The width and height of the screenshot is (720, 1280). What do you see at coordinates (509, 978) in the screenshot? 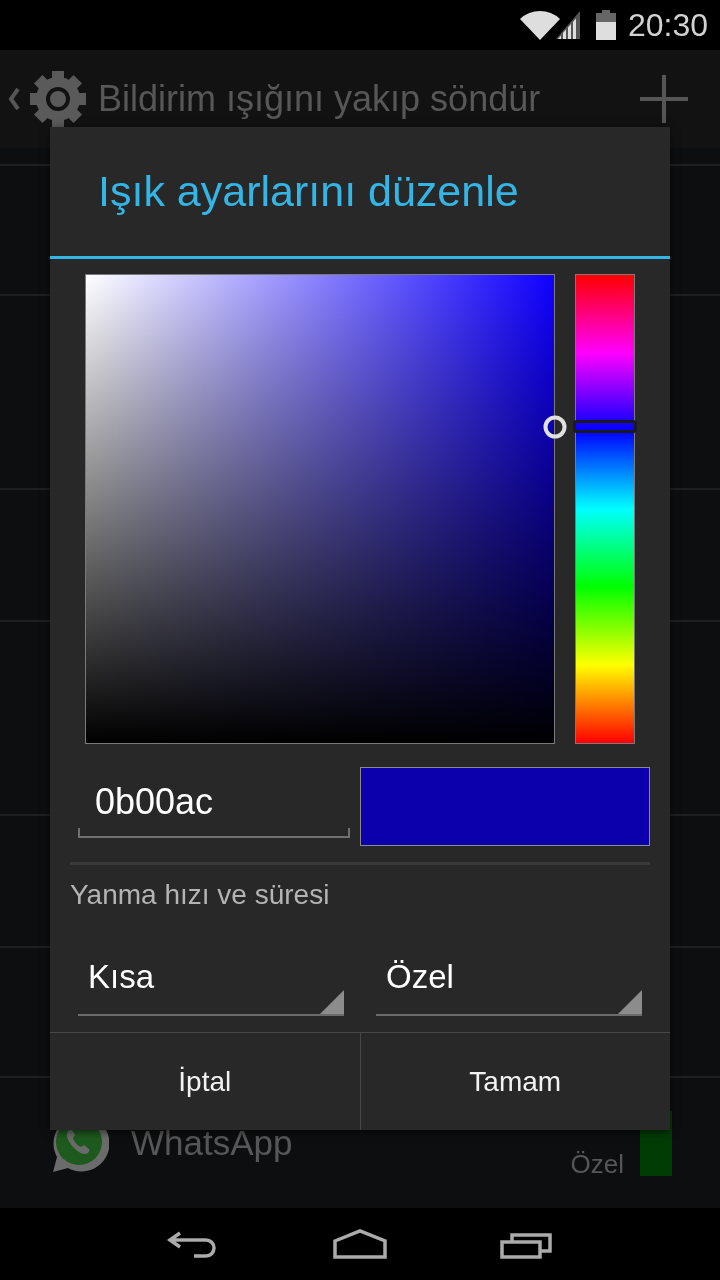
I see `dropdown-spinner: Özel` at bounding box center [509, 978].